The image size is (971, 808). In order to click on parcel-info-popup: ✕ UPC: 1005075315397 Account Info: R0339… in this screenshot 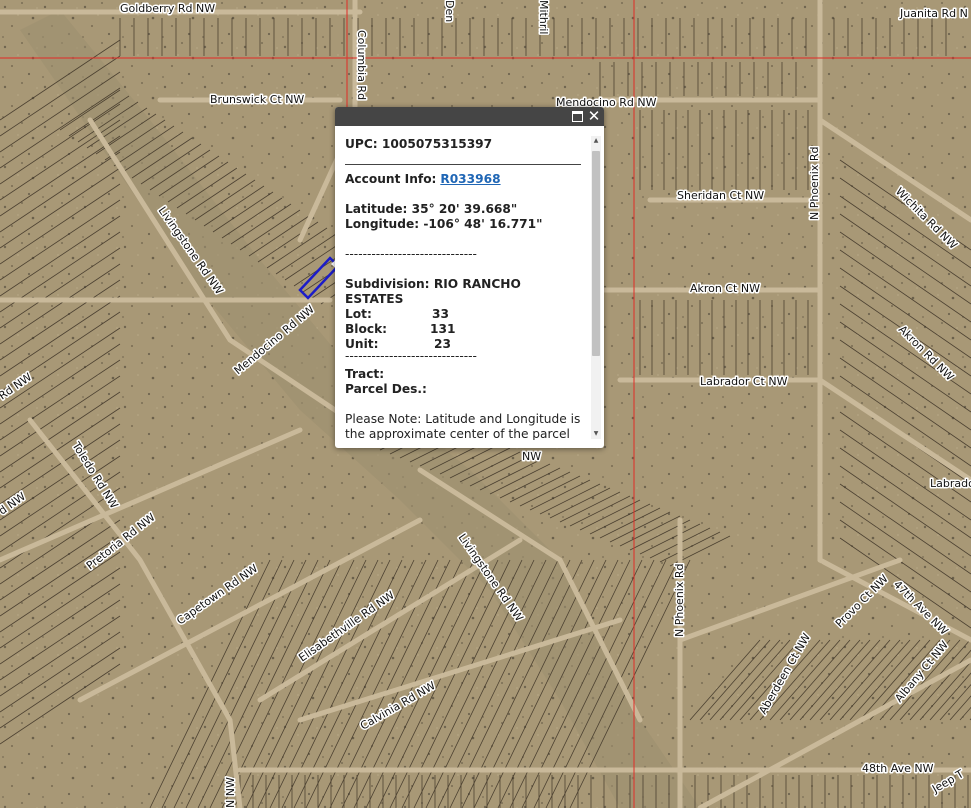, I will do `click(469, 277)`.